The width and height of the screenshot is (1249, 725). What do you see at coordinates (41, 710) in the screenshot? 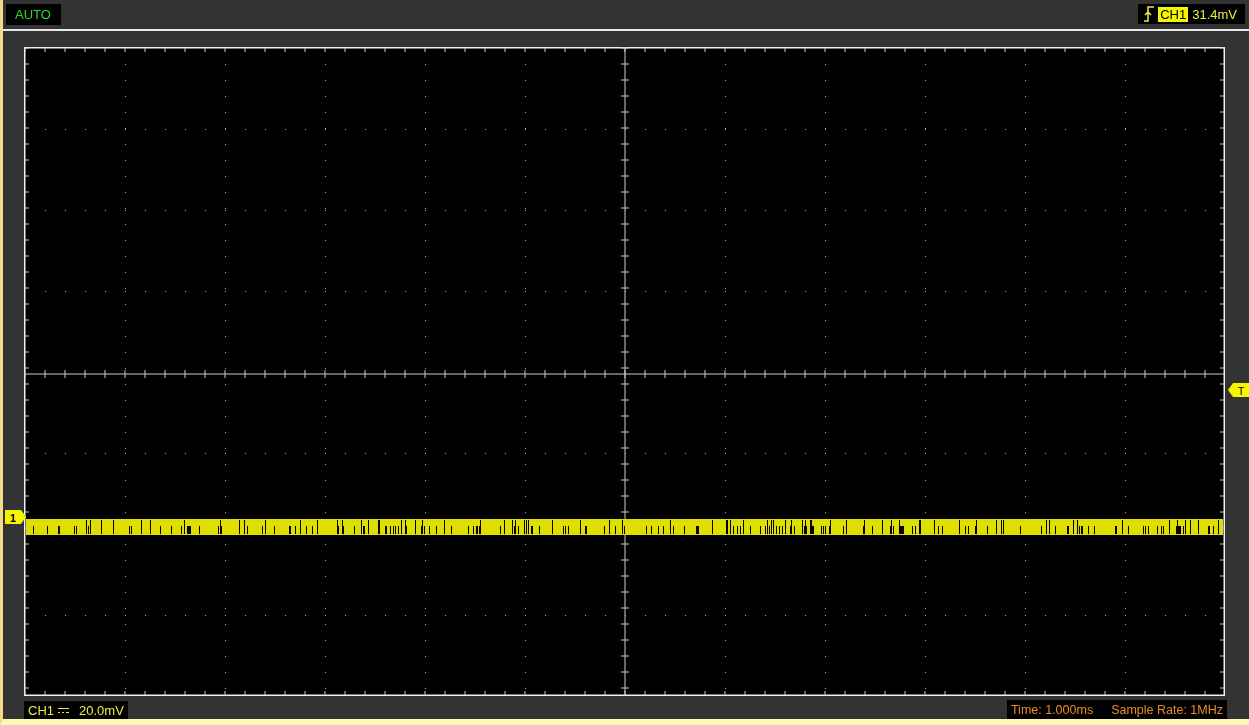
I see `channel-label: CH1` at bounding box center [41, 710].